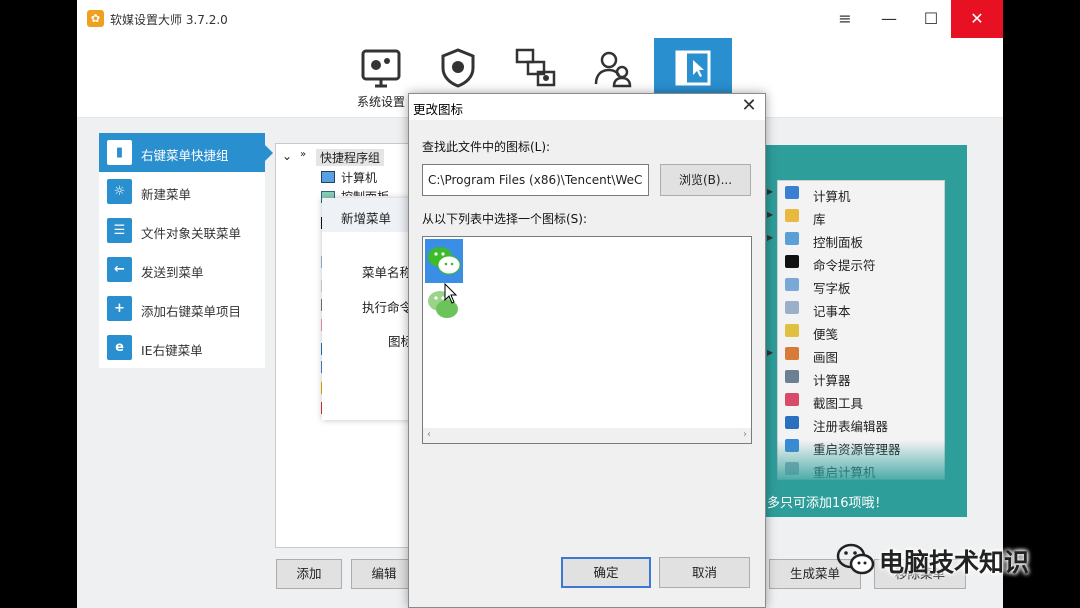 Image resolution: width=1080 pixels, height=608 pixels. I want to click on menu-item-label: 计算机, so click(832, 196).